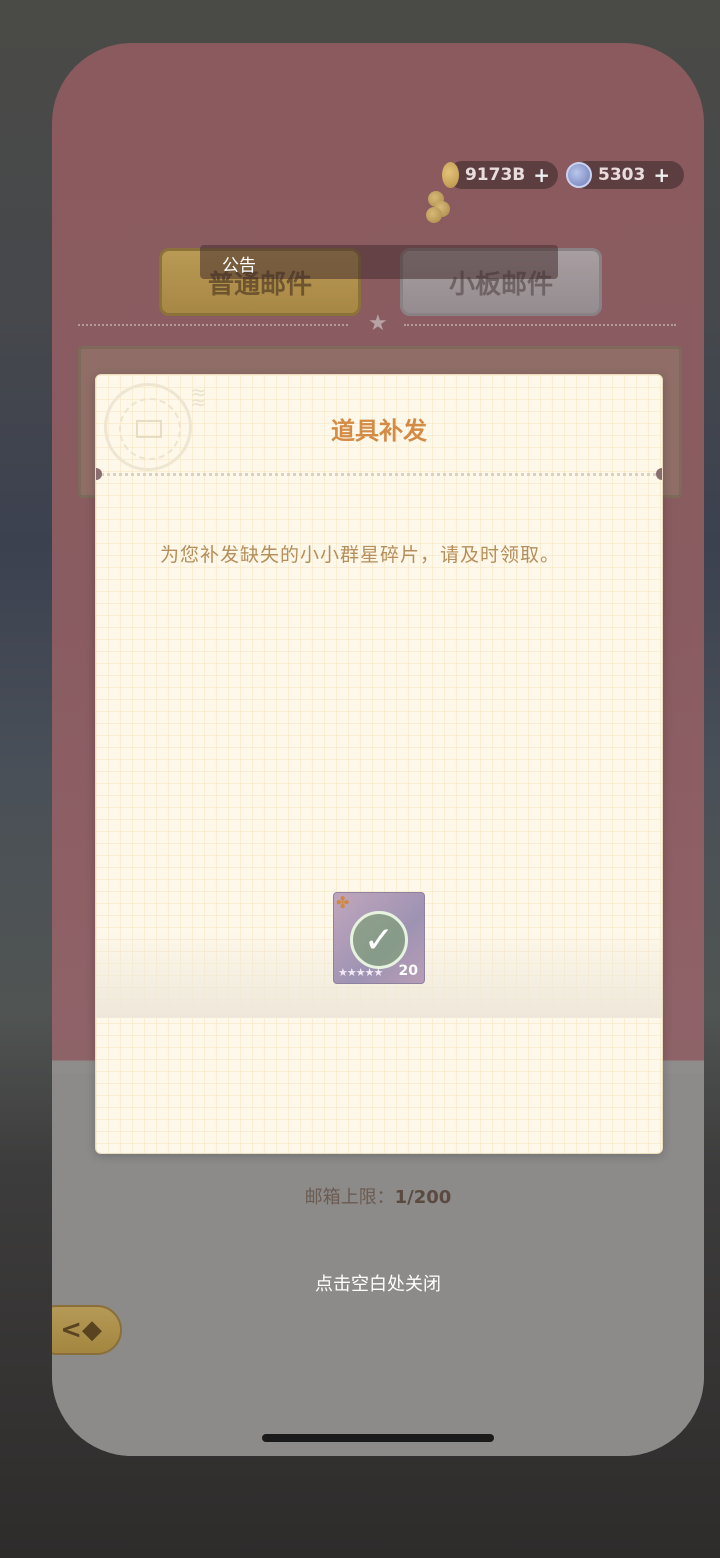  I want to click on add-coins-button: +, so click(541, 175).